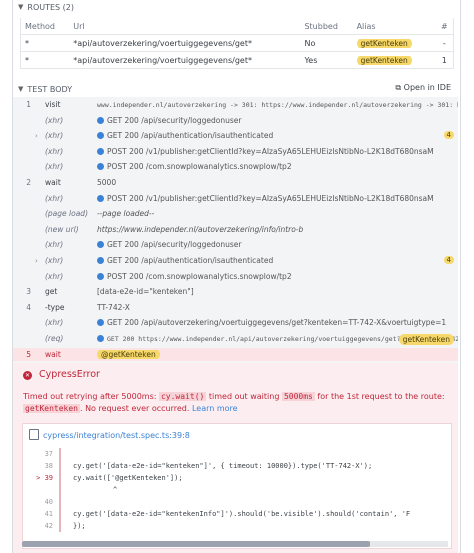  I want to click on command-name: (page load), so click(66, 214).